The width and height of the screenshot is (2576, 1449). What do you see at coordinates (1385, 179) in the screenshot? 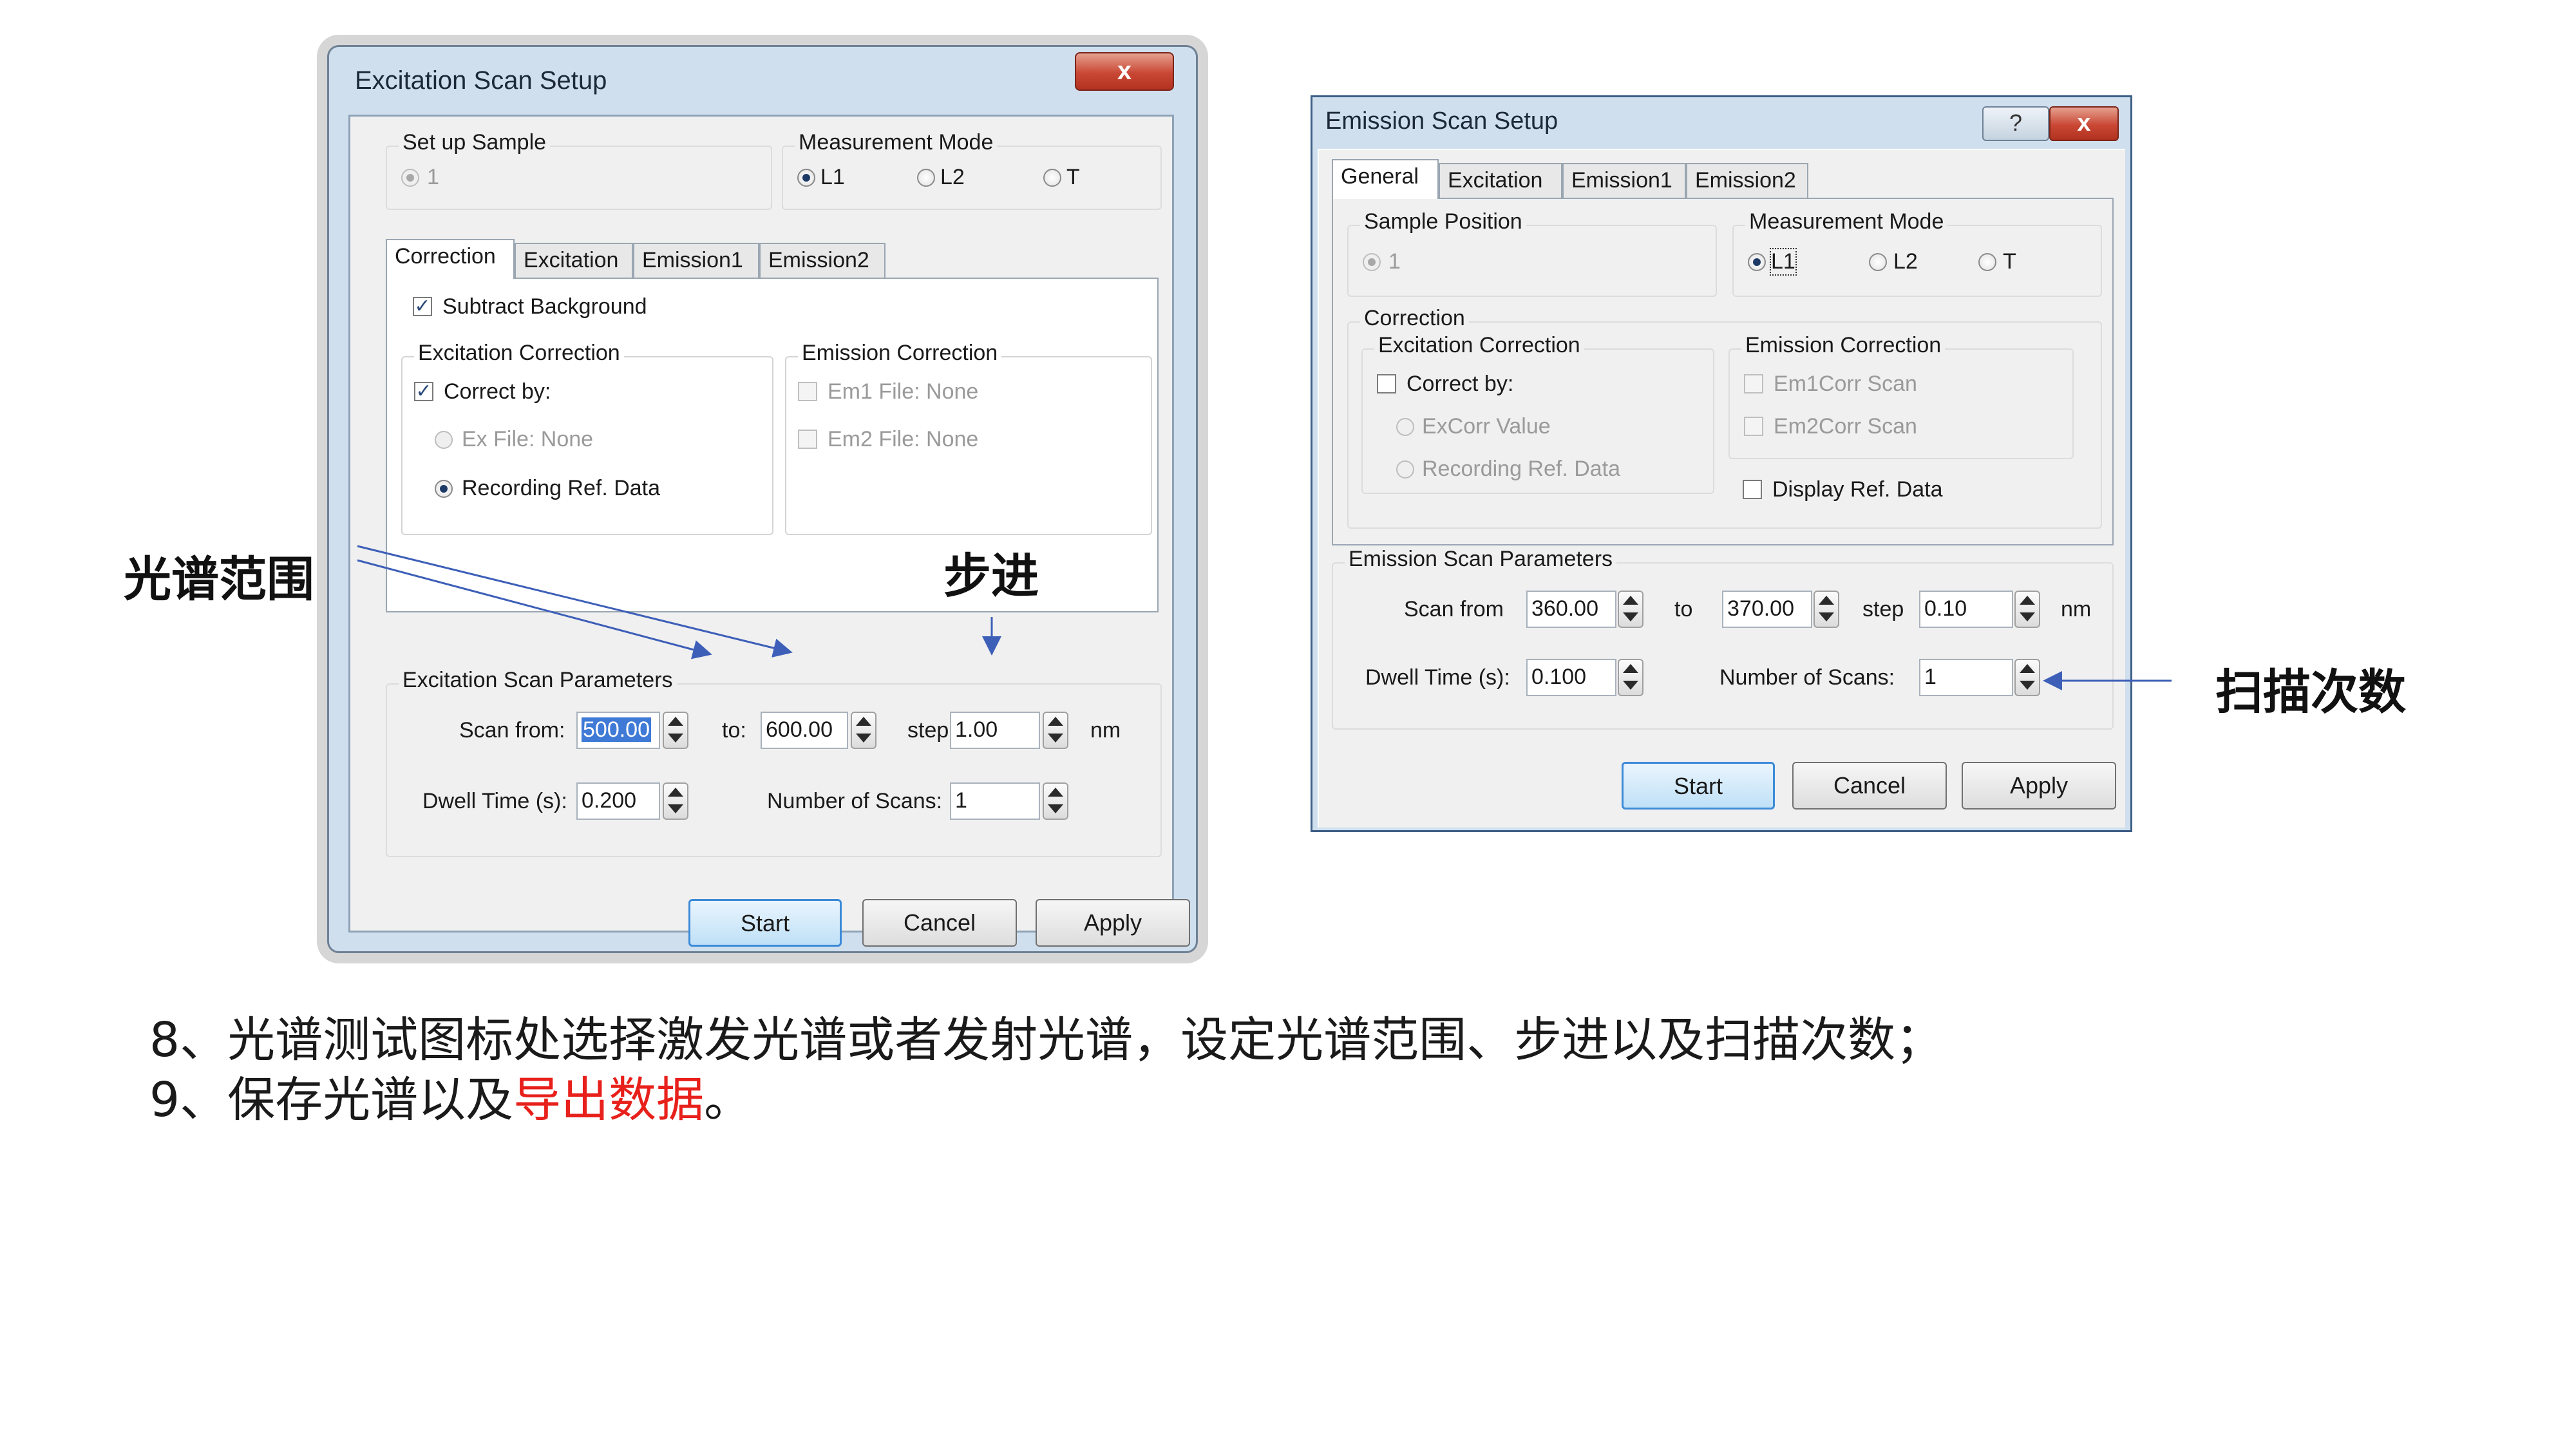
I see `tab-general: General` at bounding box center [1385, 179].